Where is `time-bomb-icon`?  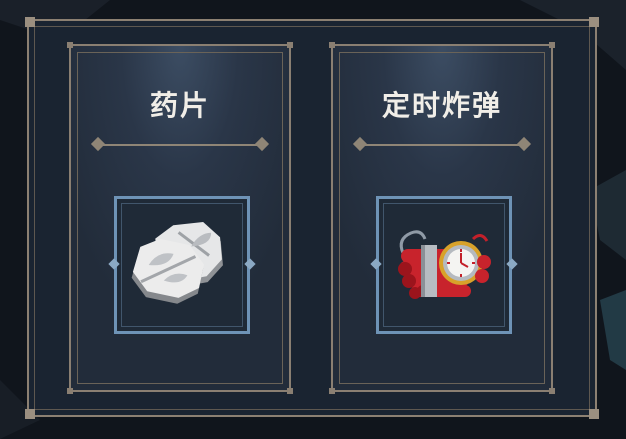 time-bomb-icon is located at coordinates (444, 264).